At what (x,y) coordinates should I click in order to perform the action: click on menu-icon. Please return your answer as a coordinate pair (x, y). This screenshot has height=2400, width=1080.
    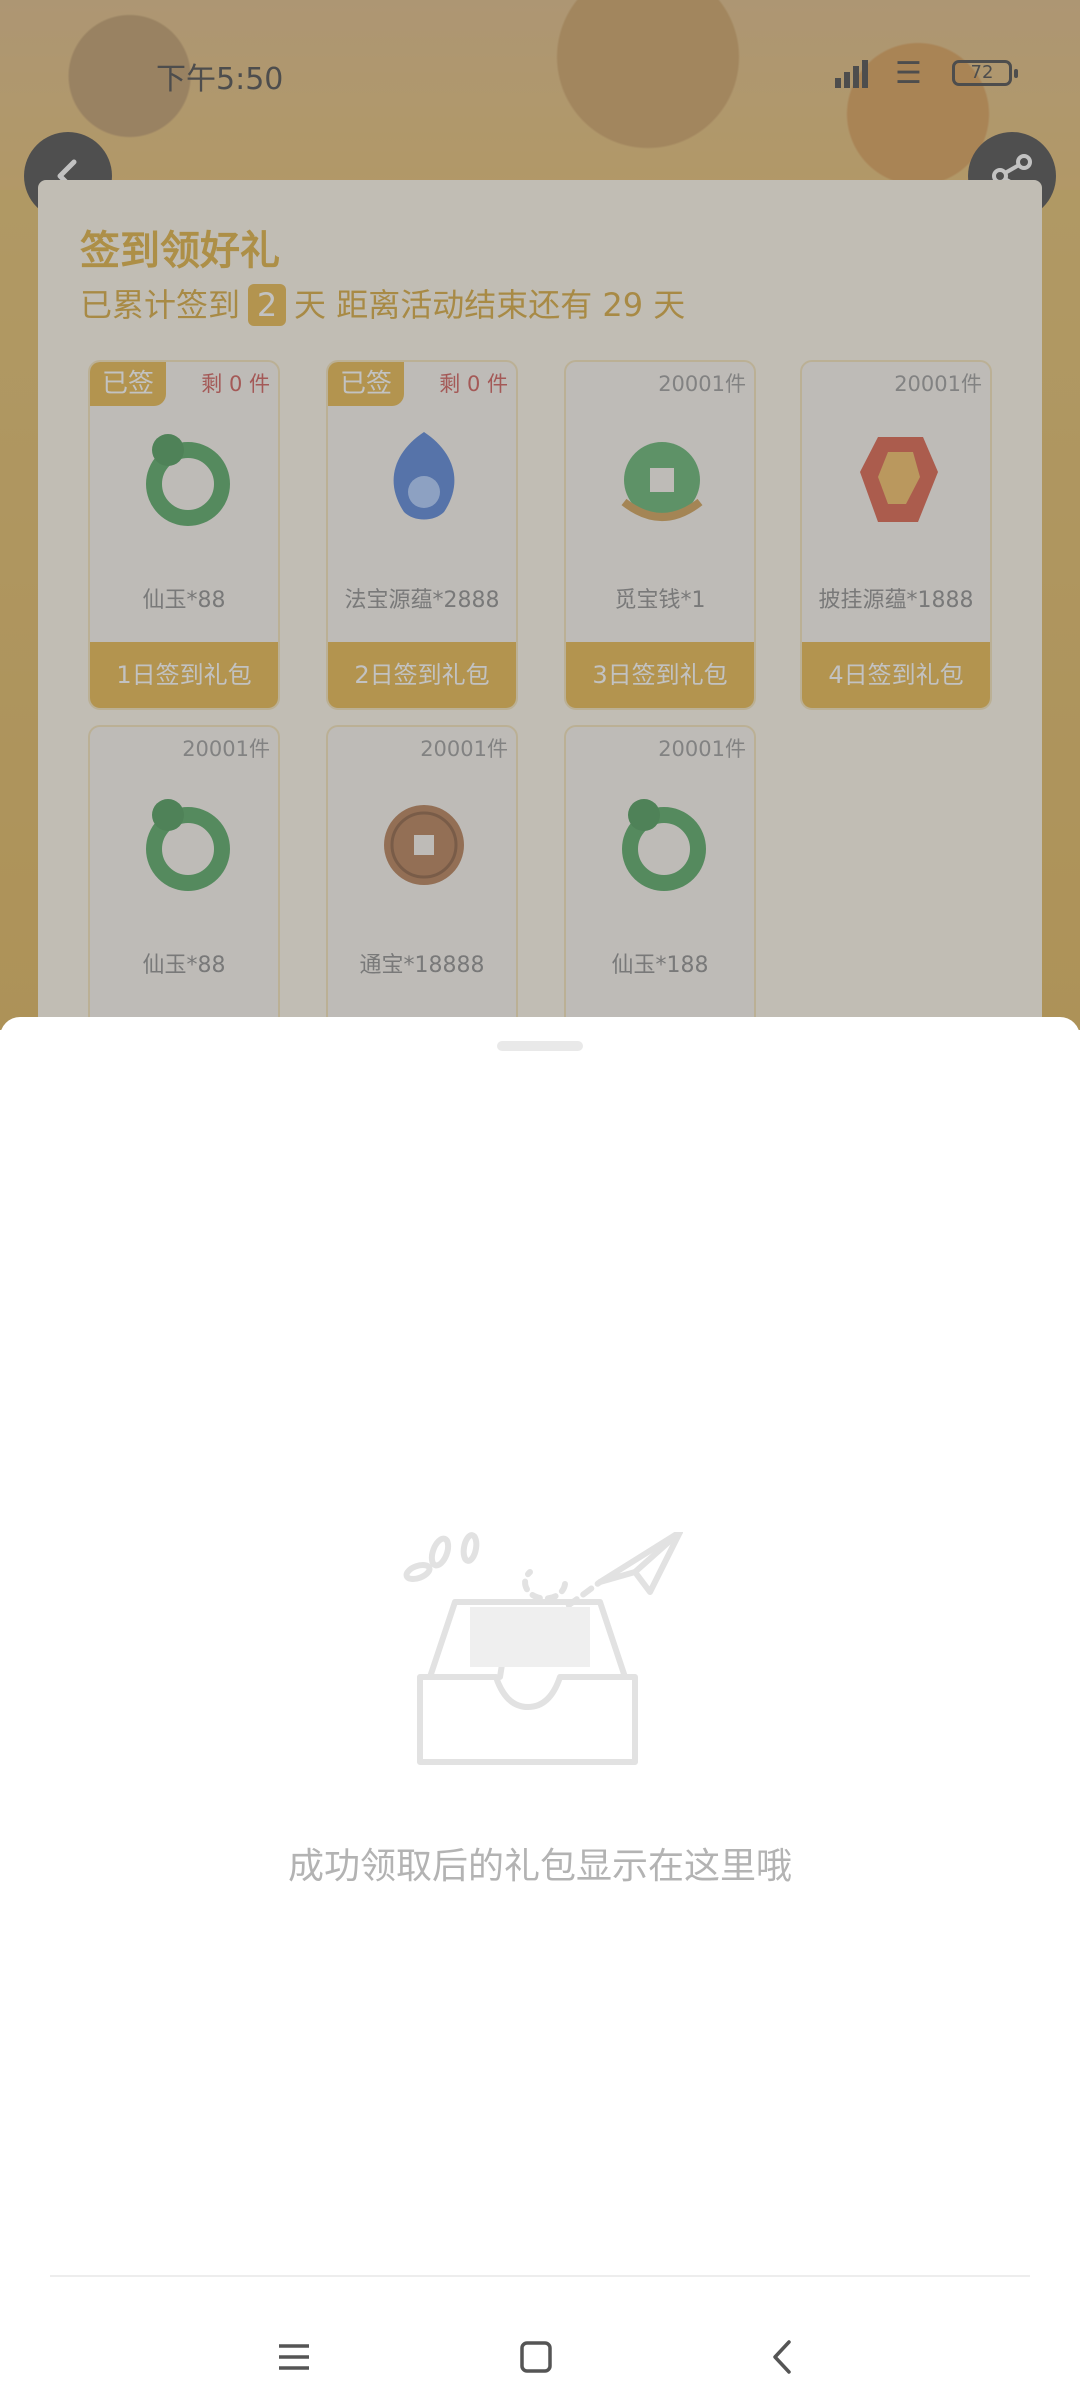
    Looking at the image, I should click on (294, 2357).